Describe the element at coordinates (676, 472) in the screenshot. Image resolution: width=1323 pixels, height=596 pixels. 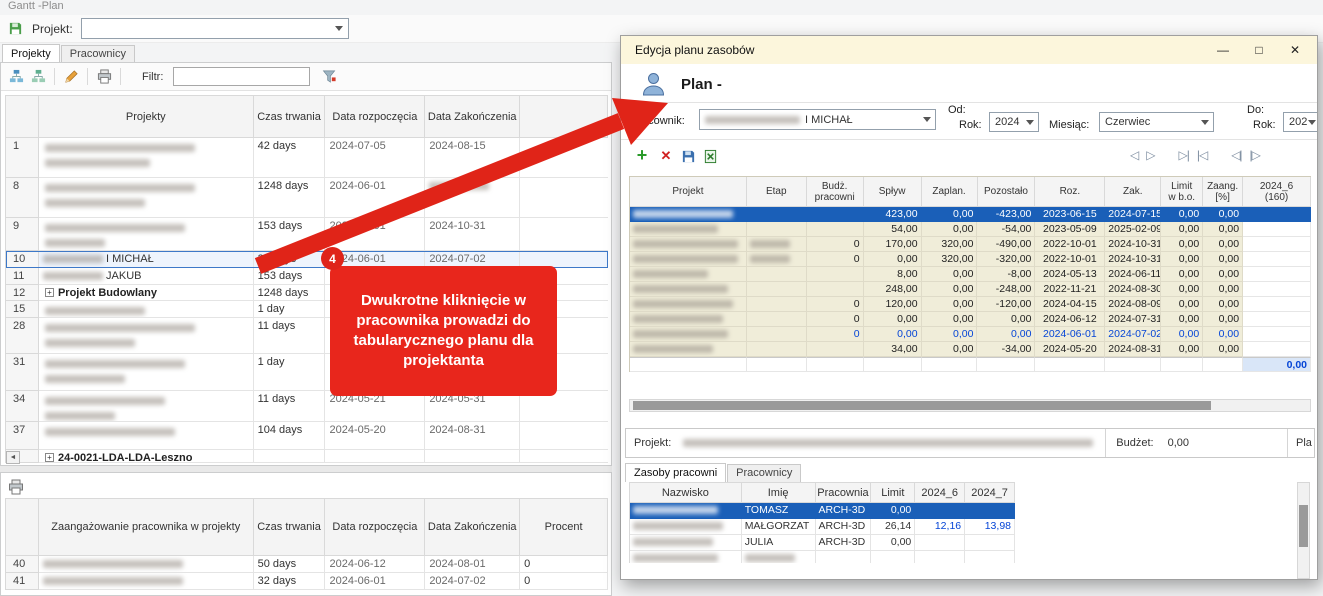
I see `tab-zasoby-pracowni: Zasoby pracowni` at that location.